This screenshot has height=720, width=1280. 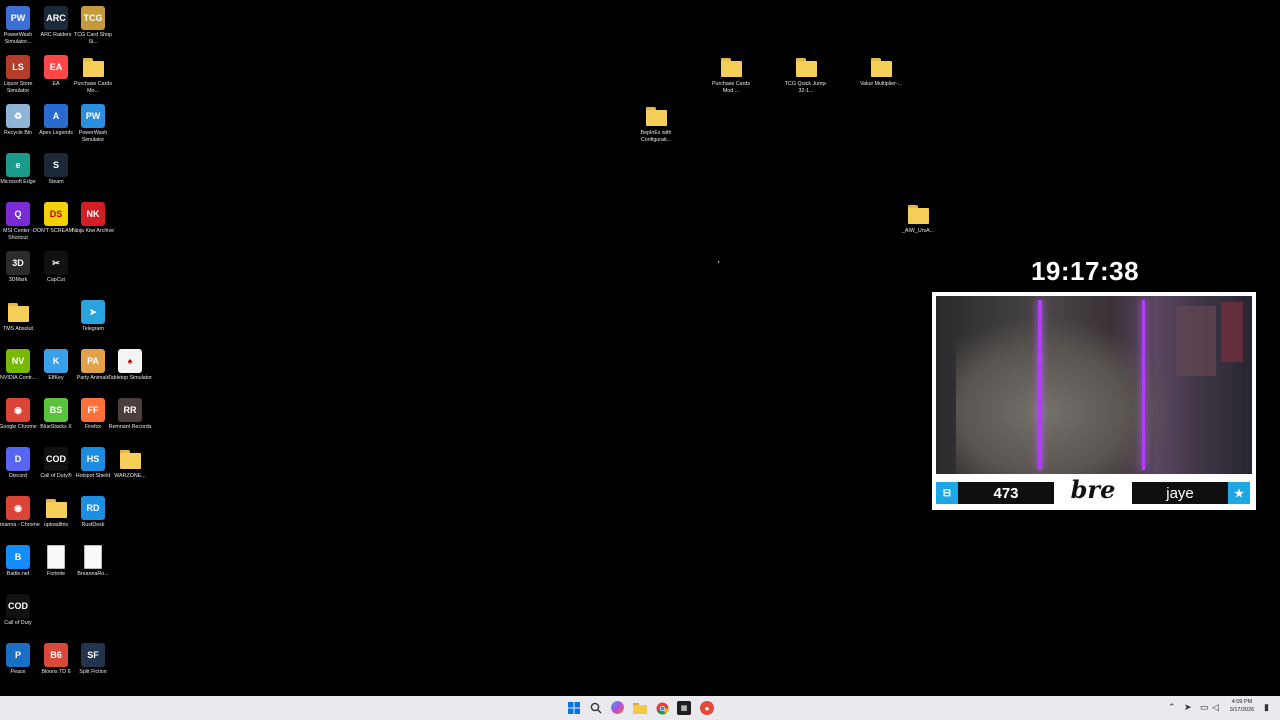 I want to click on nvidia-control-panel-icon: NV, so click(x=18, y=361).